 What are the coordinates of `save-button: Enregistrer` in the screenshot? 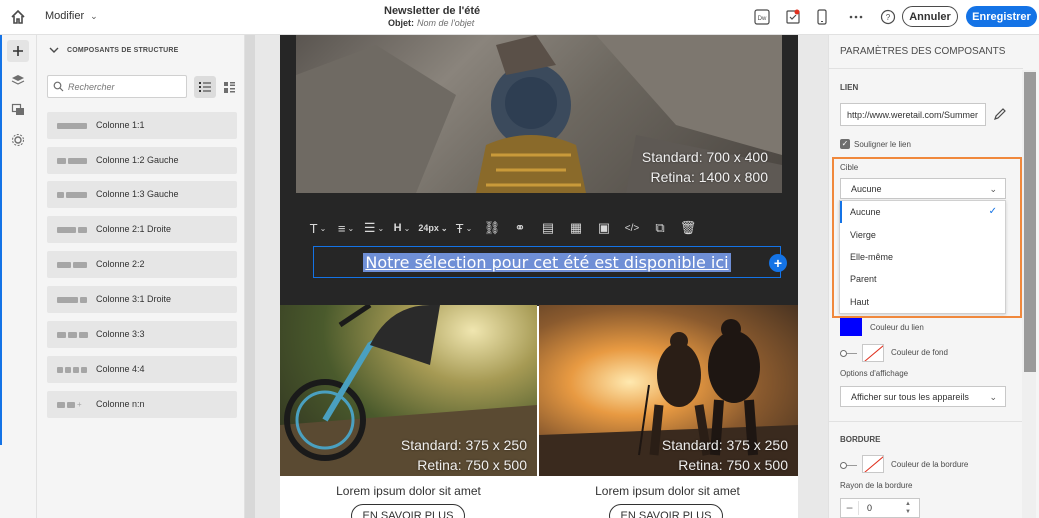 It's located at (1001, 16).